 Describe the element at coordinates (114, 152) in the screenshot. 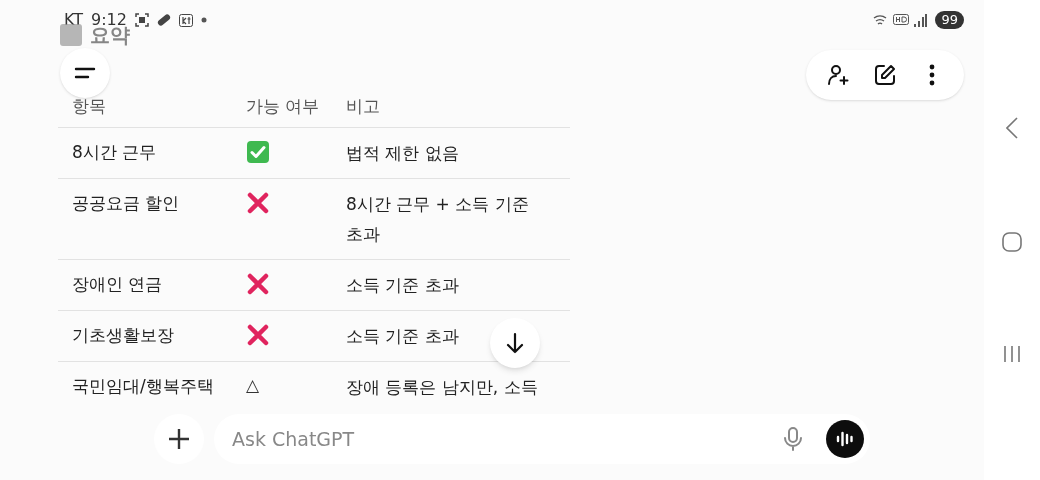

I see `table-cell-text: 8시간 근무` at that location.